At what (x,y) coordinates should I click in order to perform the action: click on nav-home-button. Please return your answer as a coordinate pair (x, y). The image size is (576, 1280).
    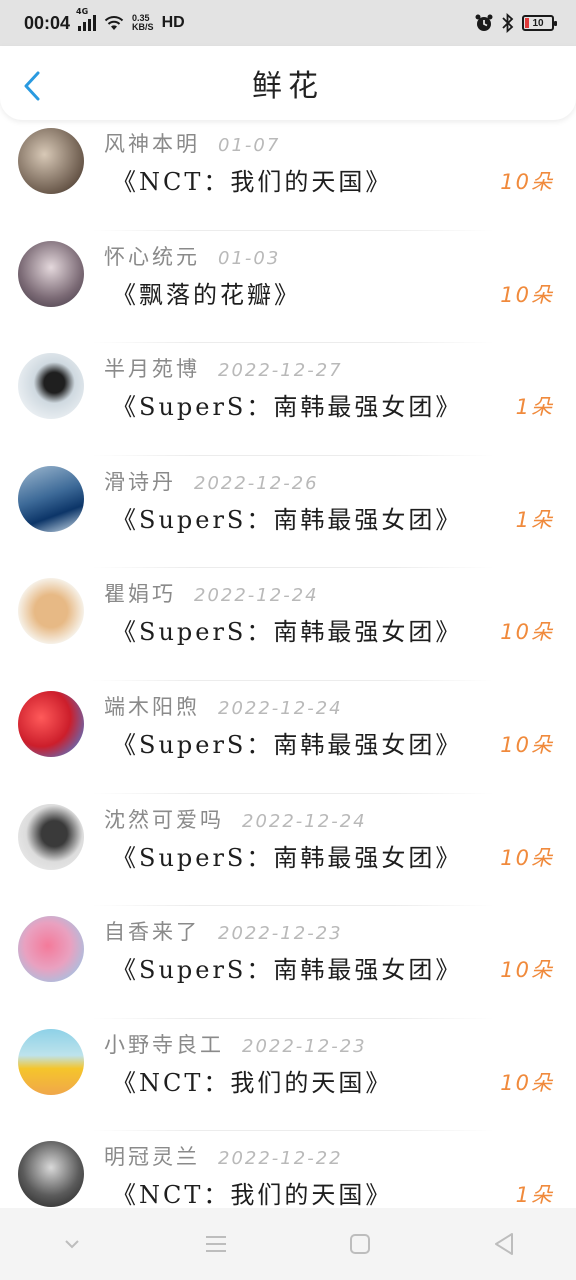
    Looking at the image, I should click on (360, 1244).